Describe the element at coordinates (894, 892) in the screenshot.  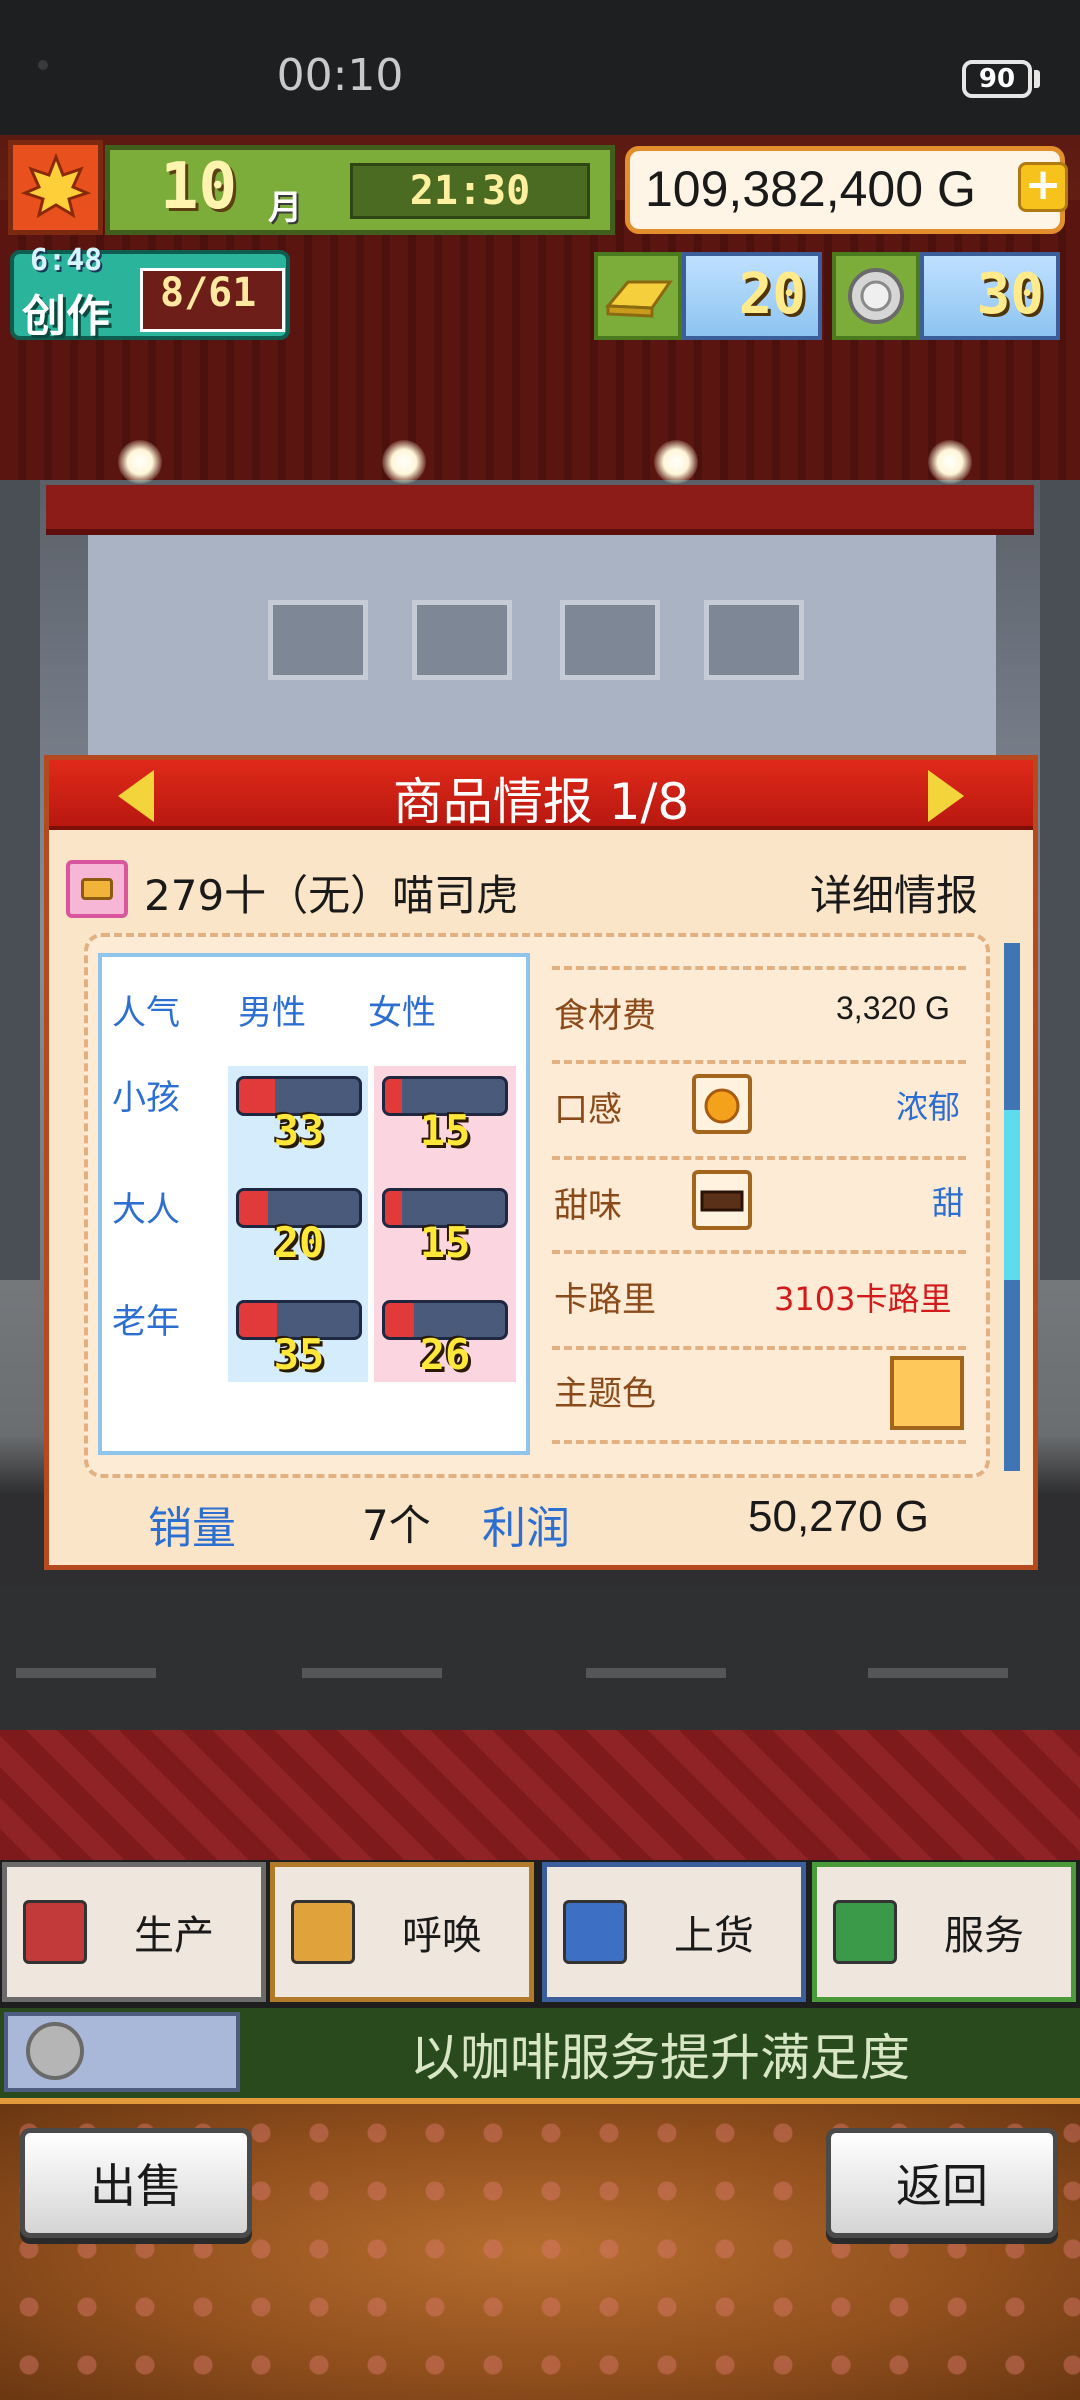
I see `detail-info-link: 详细情报` at that location.